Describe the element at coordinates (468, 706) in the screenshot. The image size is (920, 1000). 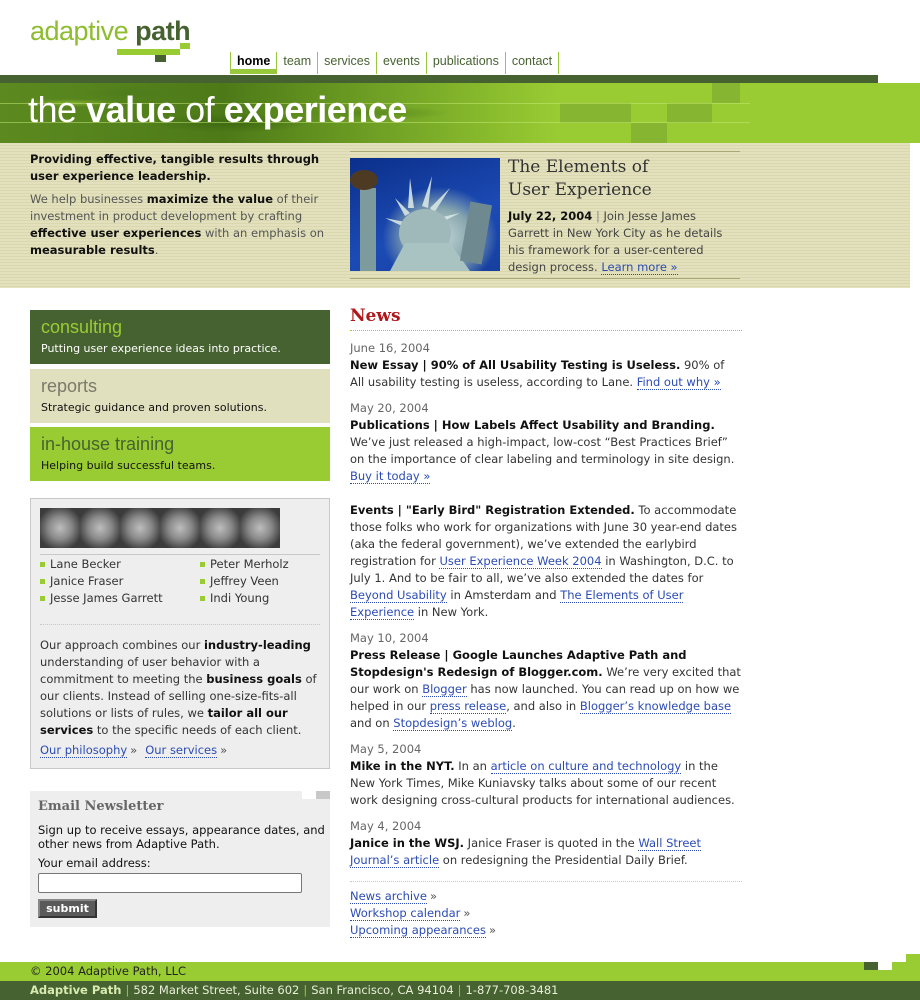
I see `press-release-link: press release` at that location.